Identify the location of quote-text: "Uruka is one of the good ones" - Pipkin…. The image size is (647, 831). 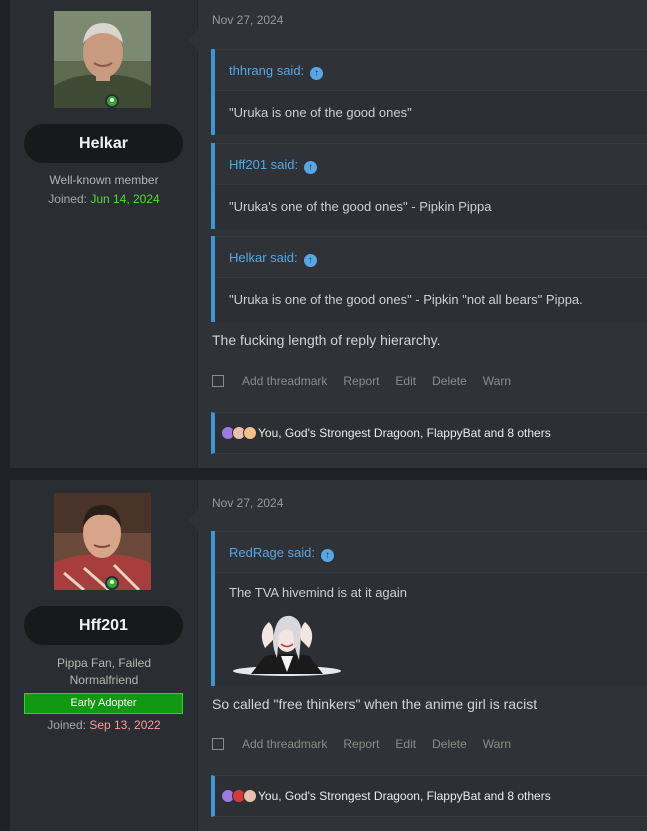
(406, 299).